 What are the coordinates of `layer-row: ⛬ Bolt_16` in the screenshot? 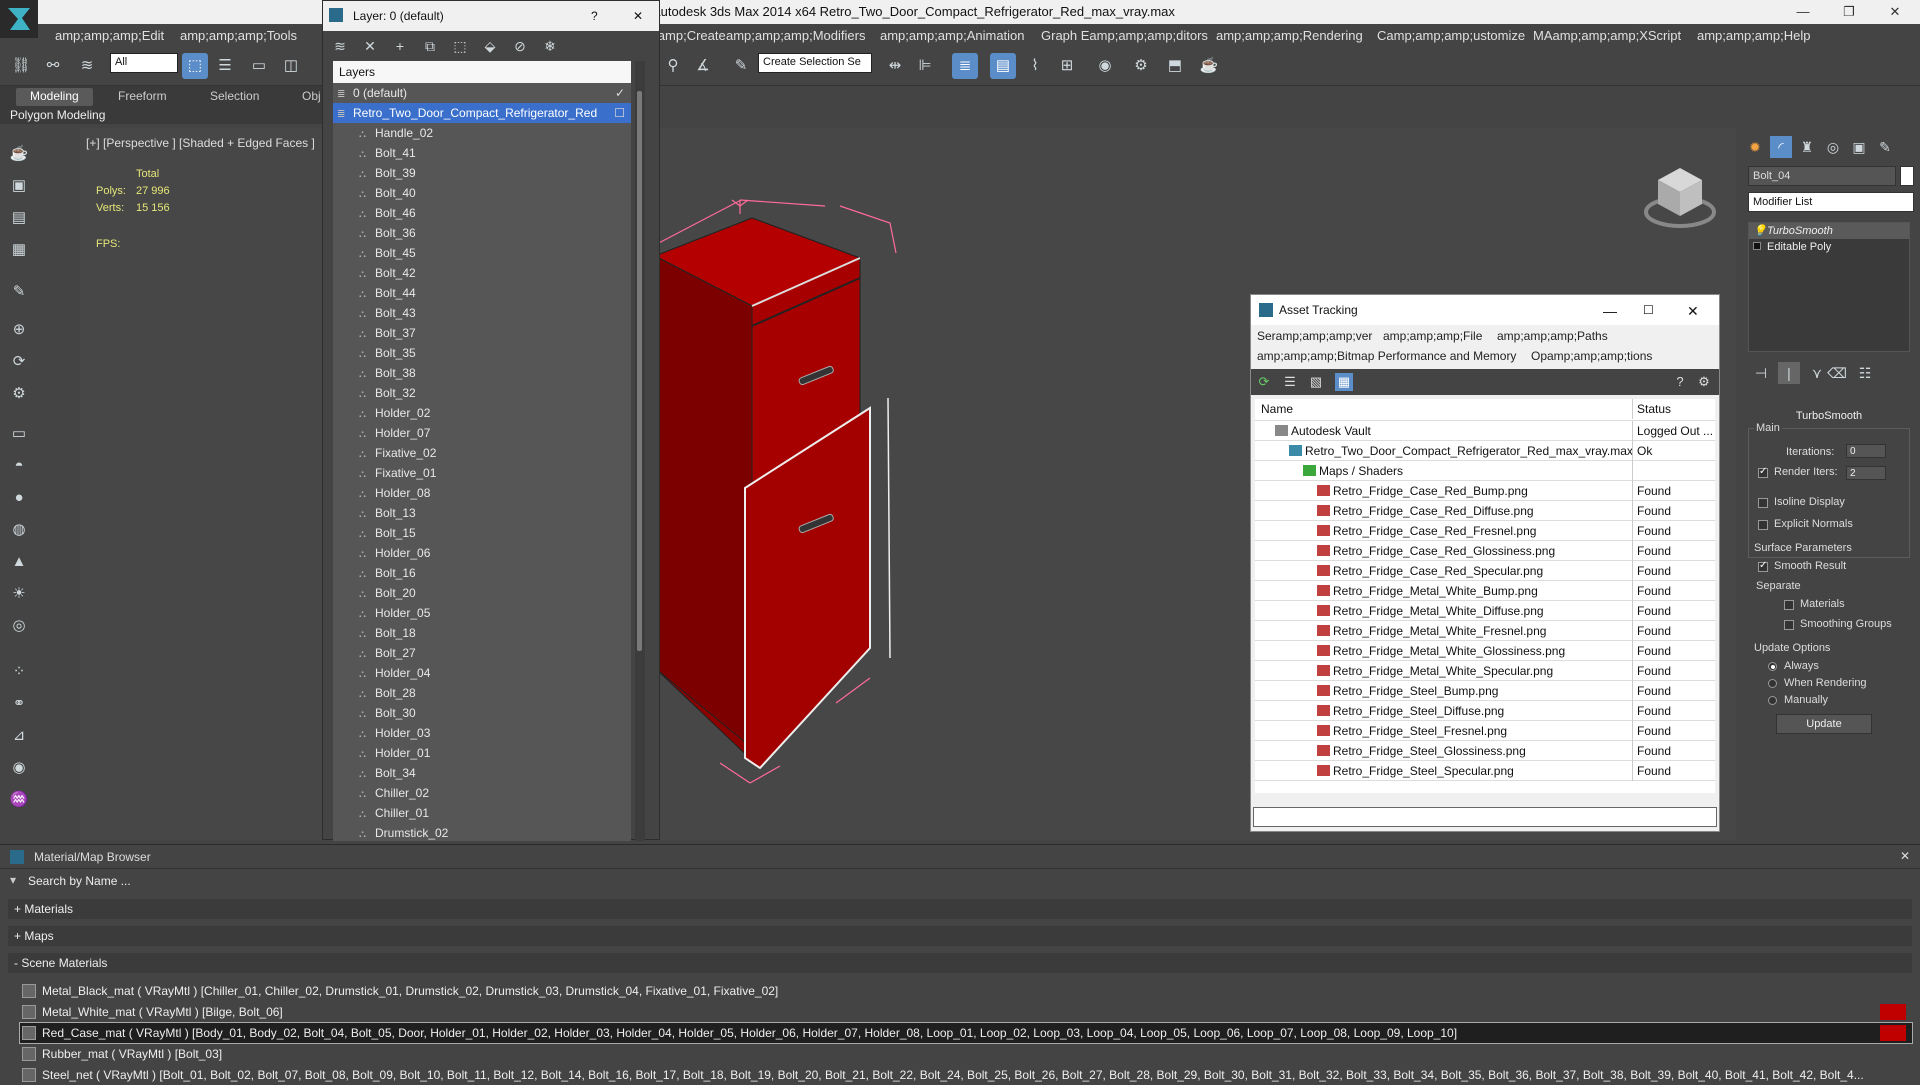 It's located at (482, 573).